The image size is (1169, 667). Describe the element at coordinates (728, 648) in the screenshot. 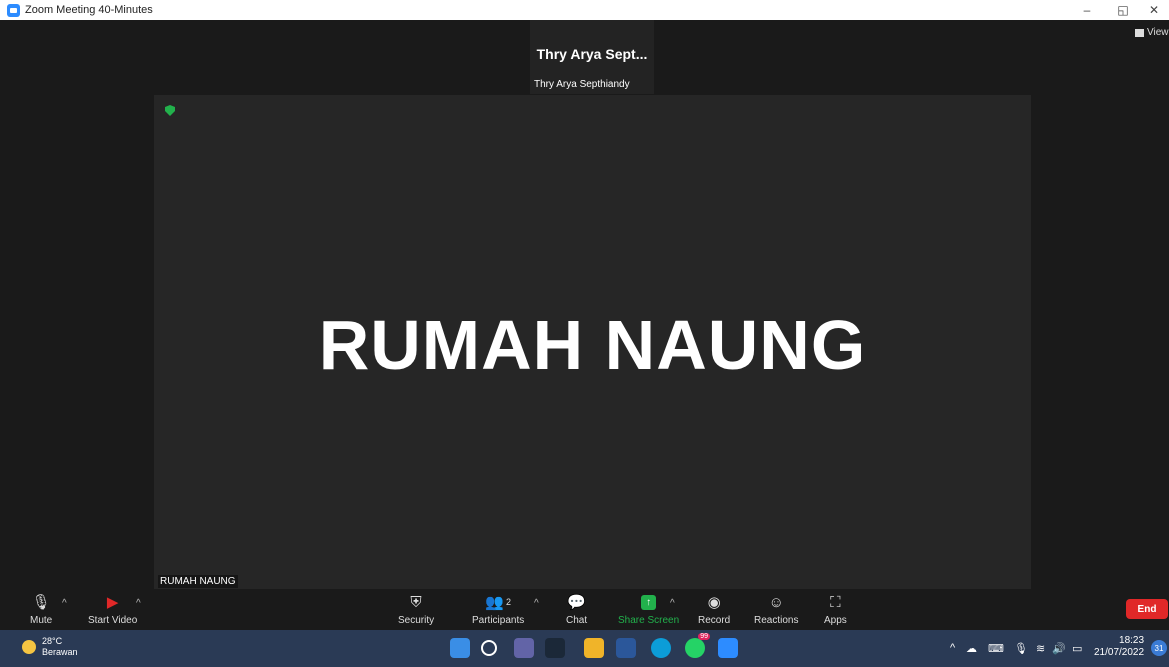

I see `zoom-taskbar-icon` at that location.